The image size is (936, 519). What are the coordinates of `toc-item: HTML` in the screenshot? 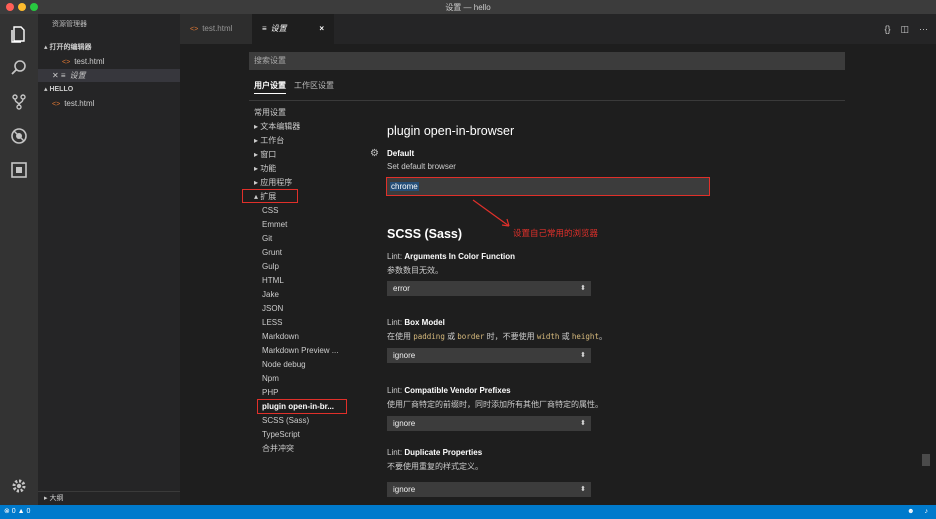 It's located at (273, 281).